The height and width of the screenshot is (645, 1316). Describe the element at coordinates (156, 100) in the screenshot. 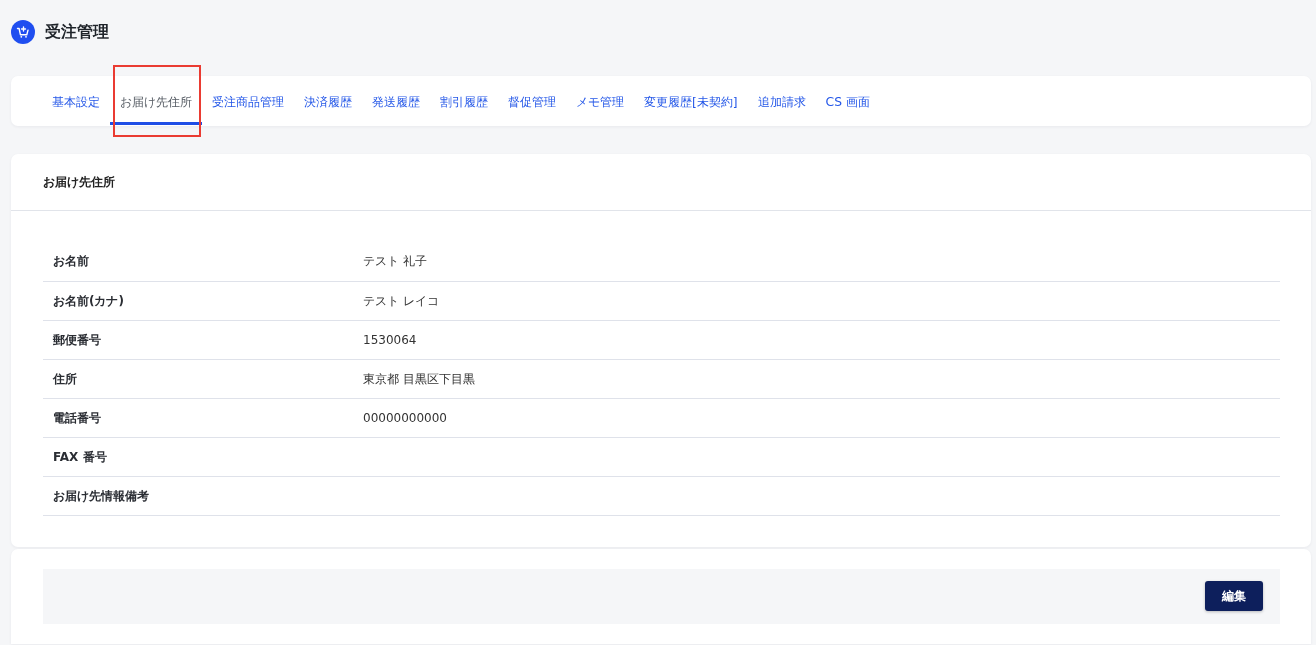

I see `tab: お届け先住所` at that location.